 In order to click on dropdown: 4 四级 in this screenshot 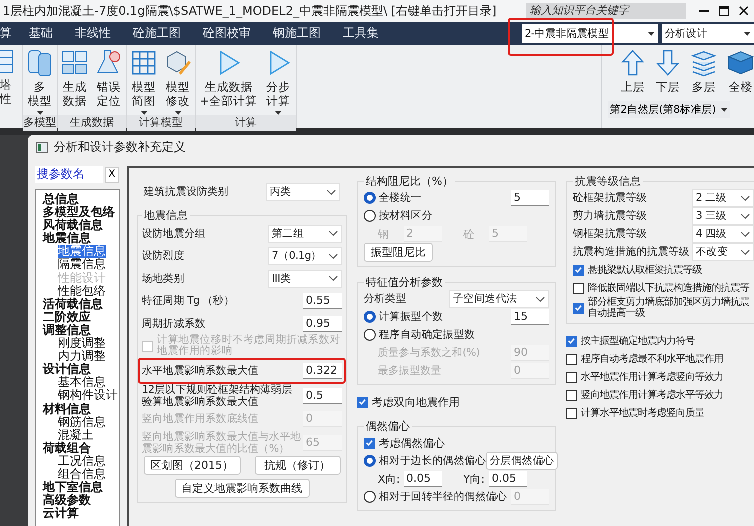, I will do `click(723, 234)`.